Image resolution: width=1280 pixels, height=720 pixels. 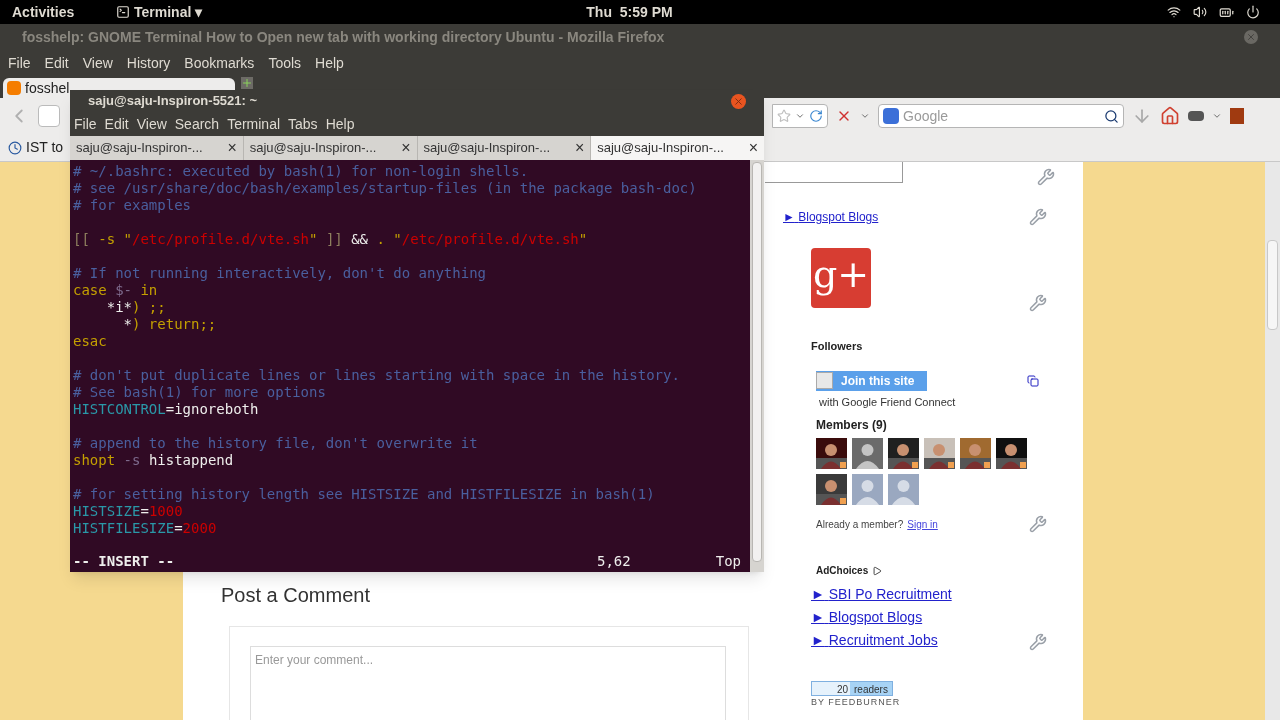 What do you see at coordinates (860, 524) in the screenshot?
I see `member-prompt: Already a member?` at bounding box center [860, 524].